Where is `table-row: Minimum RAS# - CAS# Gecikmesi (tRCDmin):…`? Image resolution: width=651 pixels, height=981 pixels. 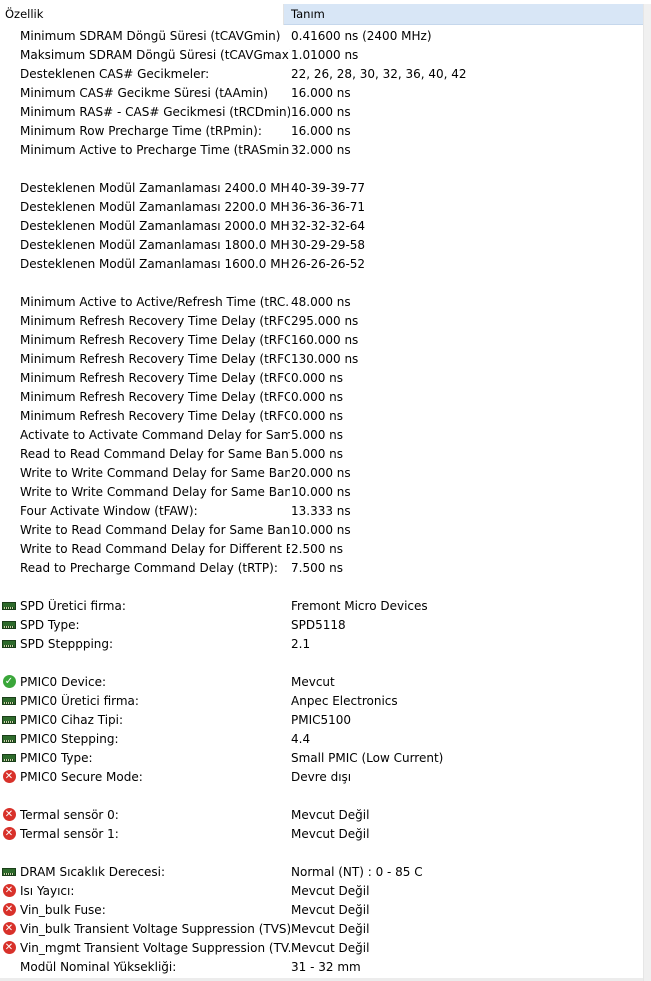 table-row: Minimum RAS# - CAS# Gecikmesi (tRCDmin):… is located at coordinates (325, 111).